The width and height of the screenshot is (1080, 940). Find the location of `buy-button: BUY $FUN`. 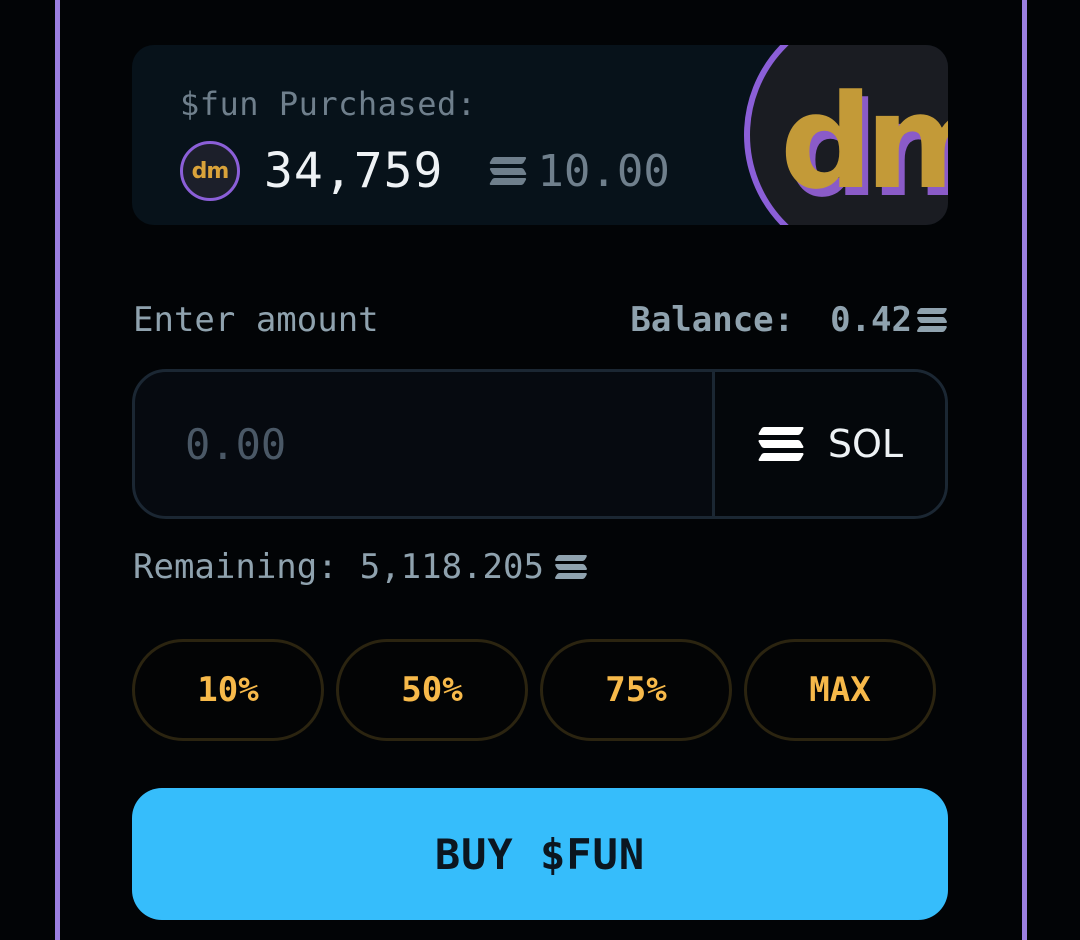

buy-button: BUY $FUN is located at coordinates (540, 854).